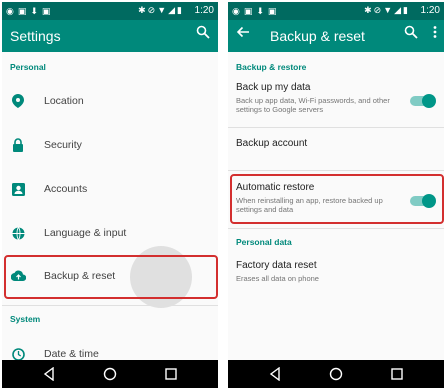 The height and width of the screenshot is (391, 445). Describe the element at coordinates (64, 101) in the screenshot. I see `settings-item-label: Location` at that location.